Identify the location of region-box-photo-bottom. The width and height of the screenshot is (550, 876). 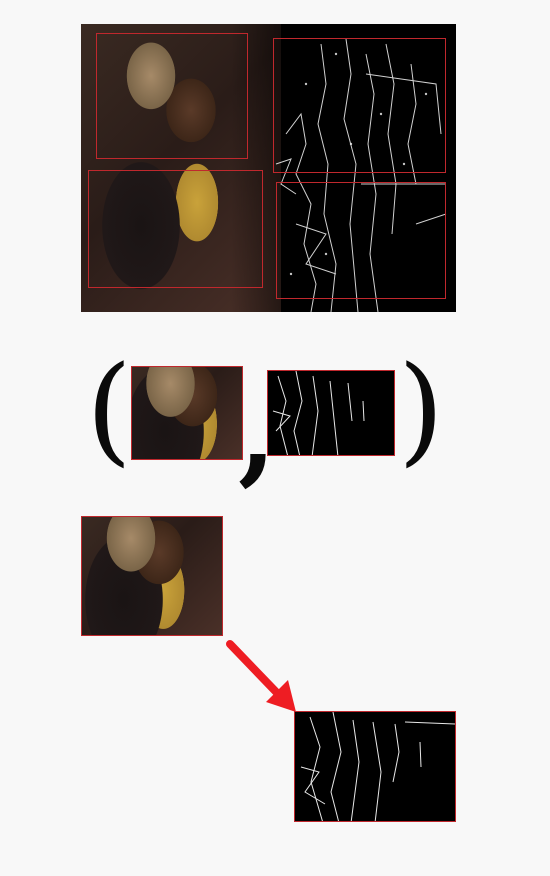
(175, 229).